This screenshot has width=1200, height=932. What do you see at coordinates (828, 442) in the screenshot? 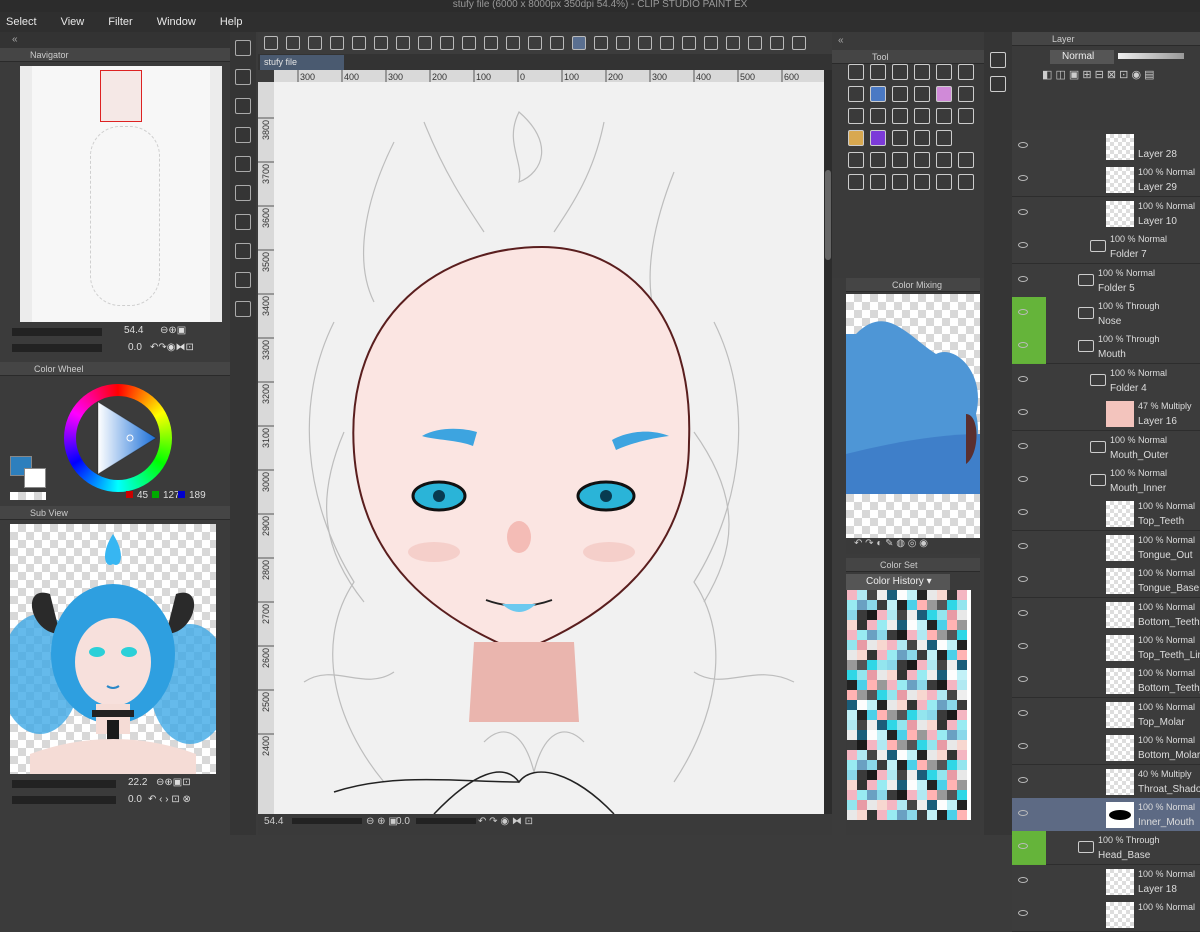
I see `canvas-vertical-scrollbar` at bounding box center [828, 442].